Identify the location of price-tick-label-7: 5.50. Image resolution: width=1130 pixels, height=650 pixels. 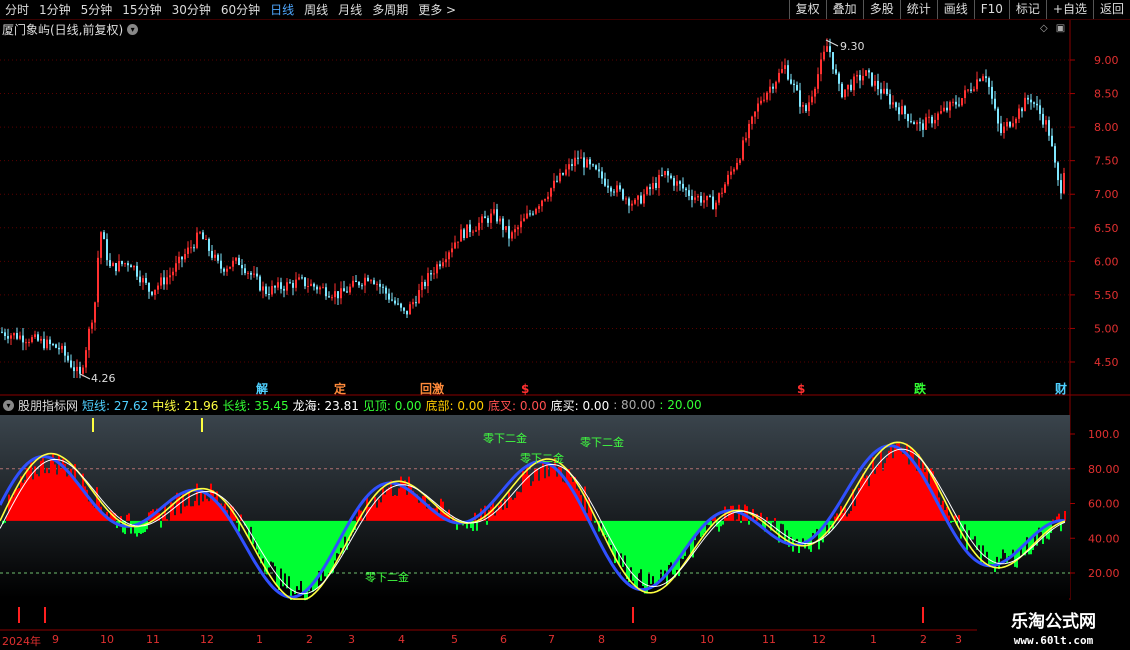
(1106, 295).